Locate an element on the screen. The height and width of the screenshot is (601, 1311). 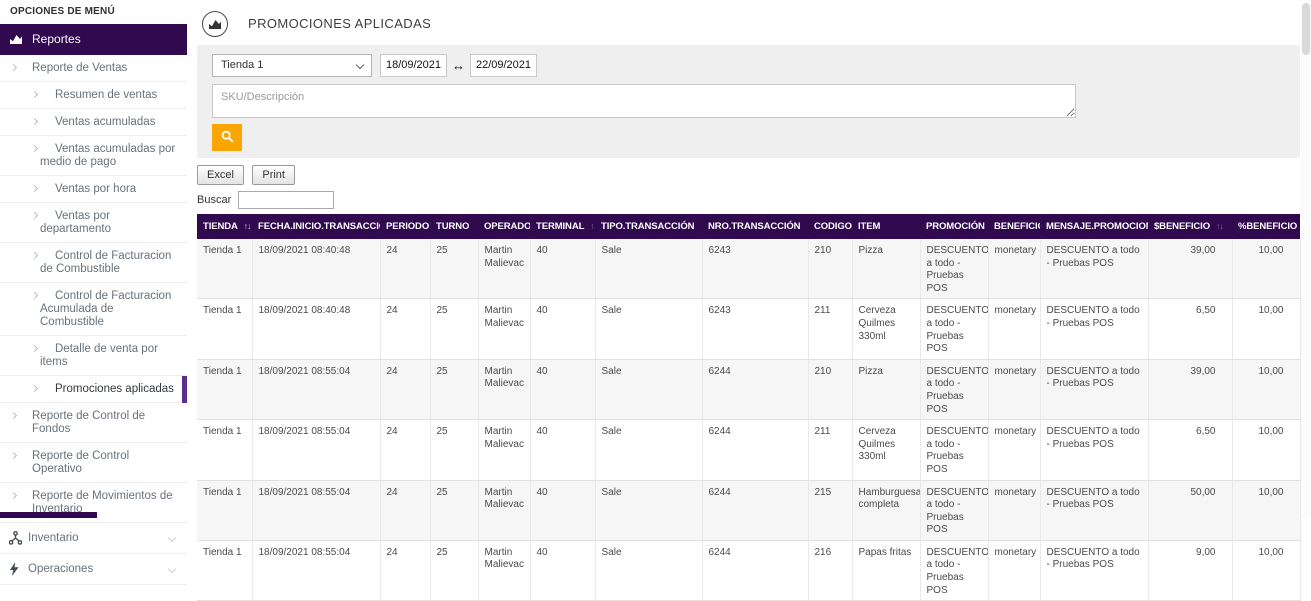
column-header-label: %BENEFICIO is located at coordinates (1268, 226).